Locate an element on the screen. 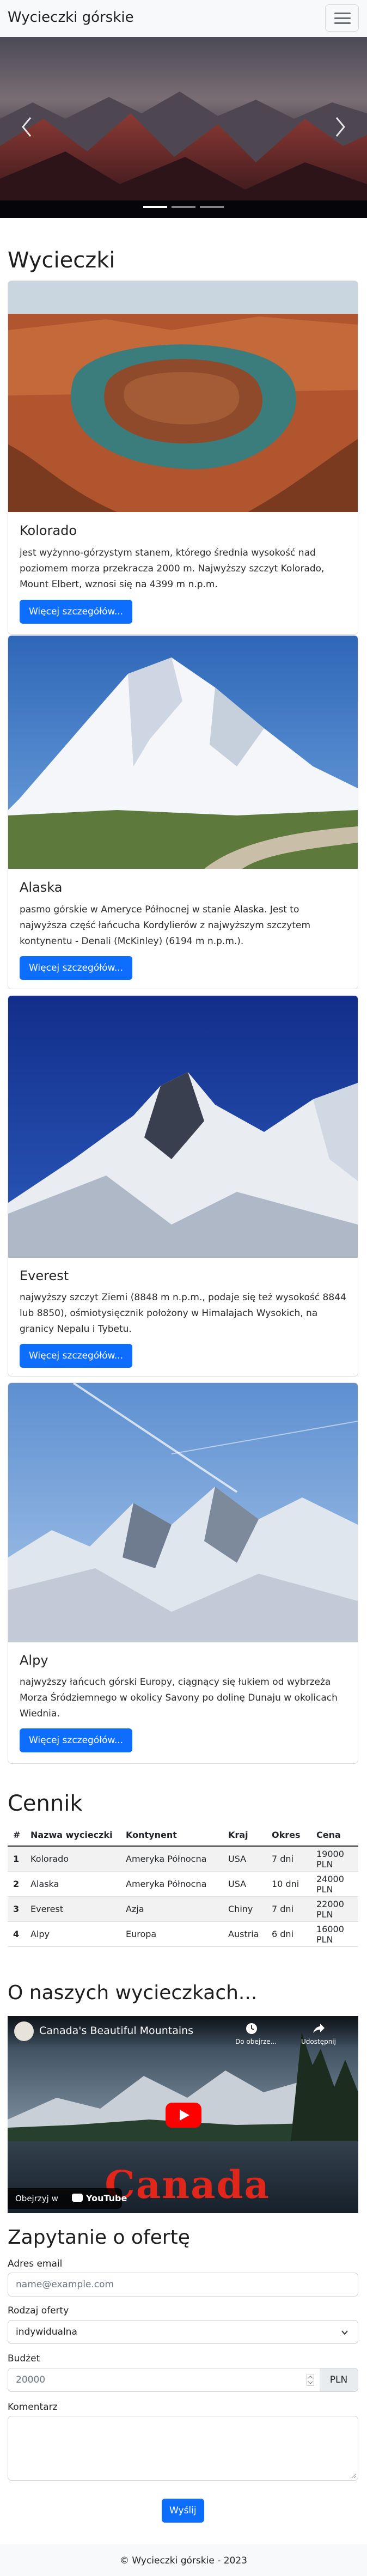 The width and height of the screenshot is (367, 2576). cell-continent: Europa is located at coordinates (171, 1934).